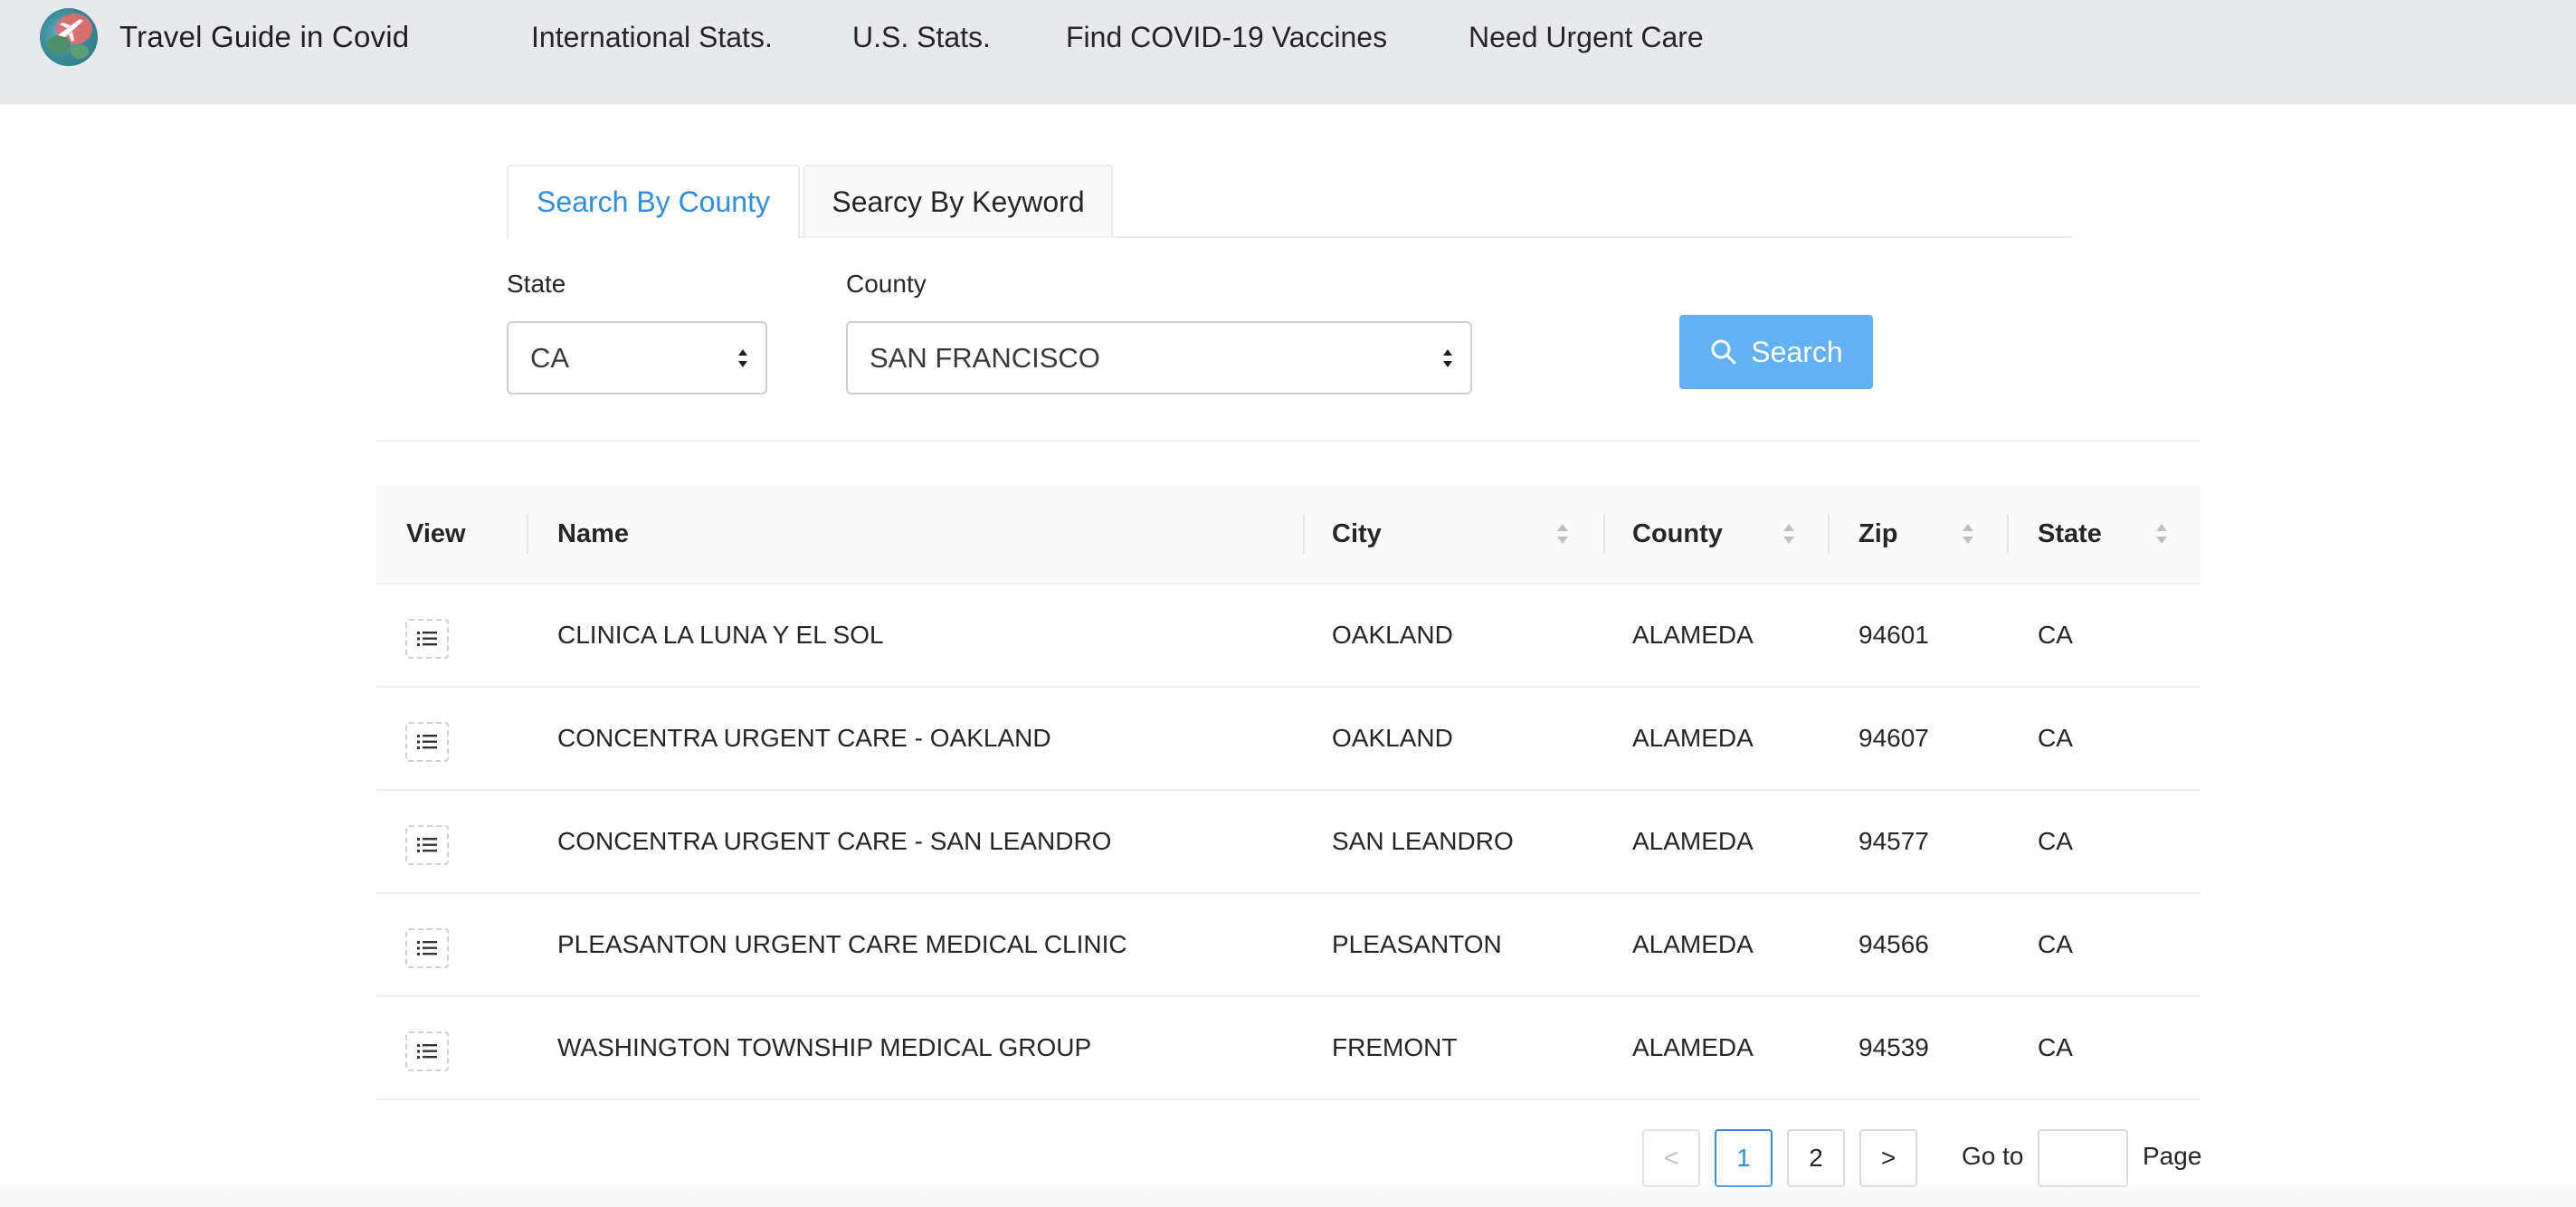 The image size is (2576, 1207). Describe the element at coordinates (2070, 534) in the screenshot. I see `column-header-state: State` at that location.